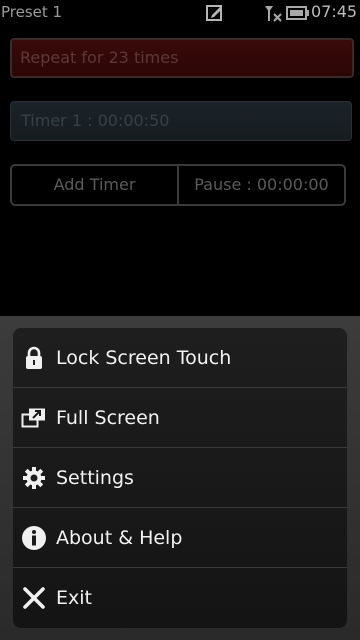 This screenshot has width=360, height=640. What do you see at coordinates (99, 57) in the screenshot?
I see `repeat-count-label: Repeat for 23 times` at bounding box center [99, 57].